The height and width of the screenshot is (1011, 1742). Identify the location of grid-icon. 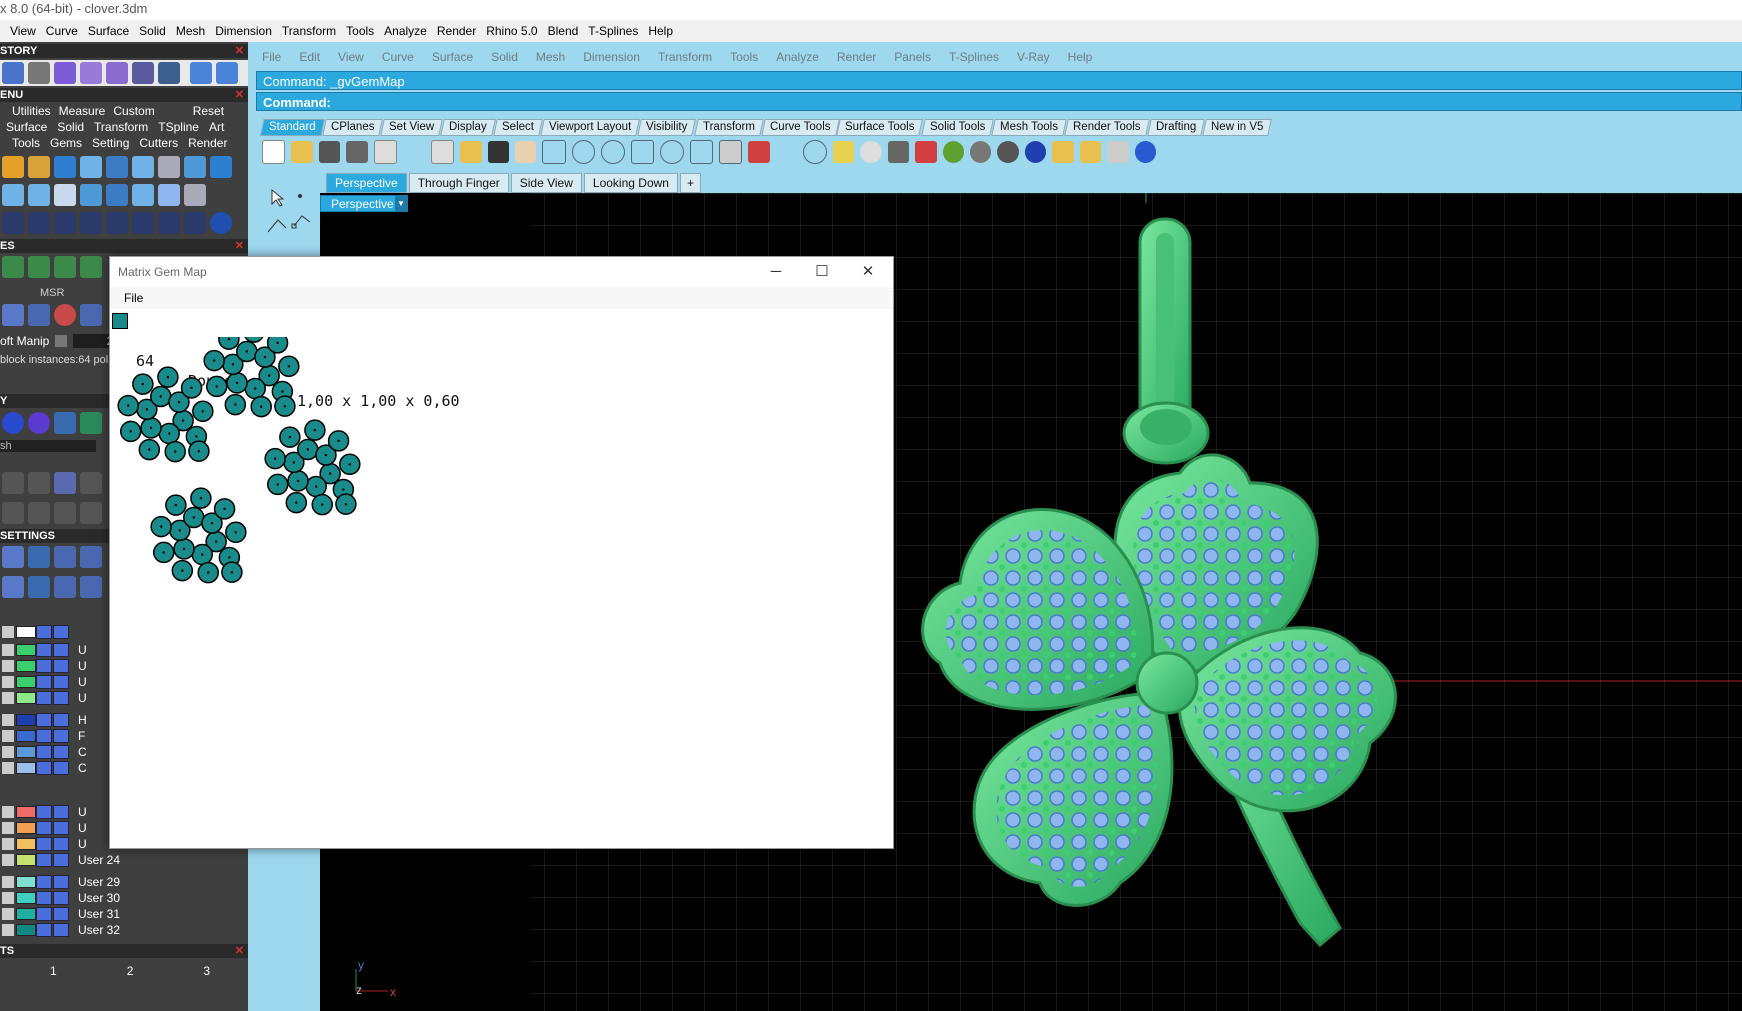
(39, 267).